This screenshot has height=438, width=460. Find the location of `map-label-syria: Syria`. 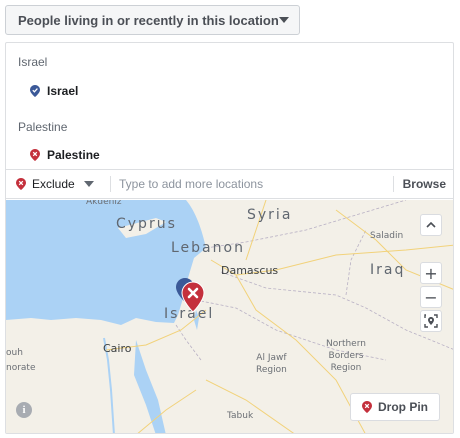

map-label-syria: Syria is located at coordinates (270, 215).